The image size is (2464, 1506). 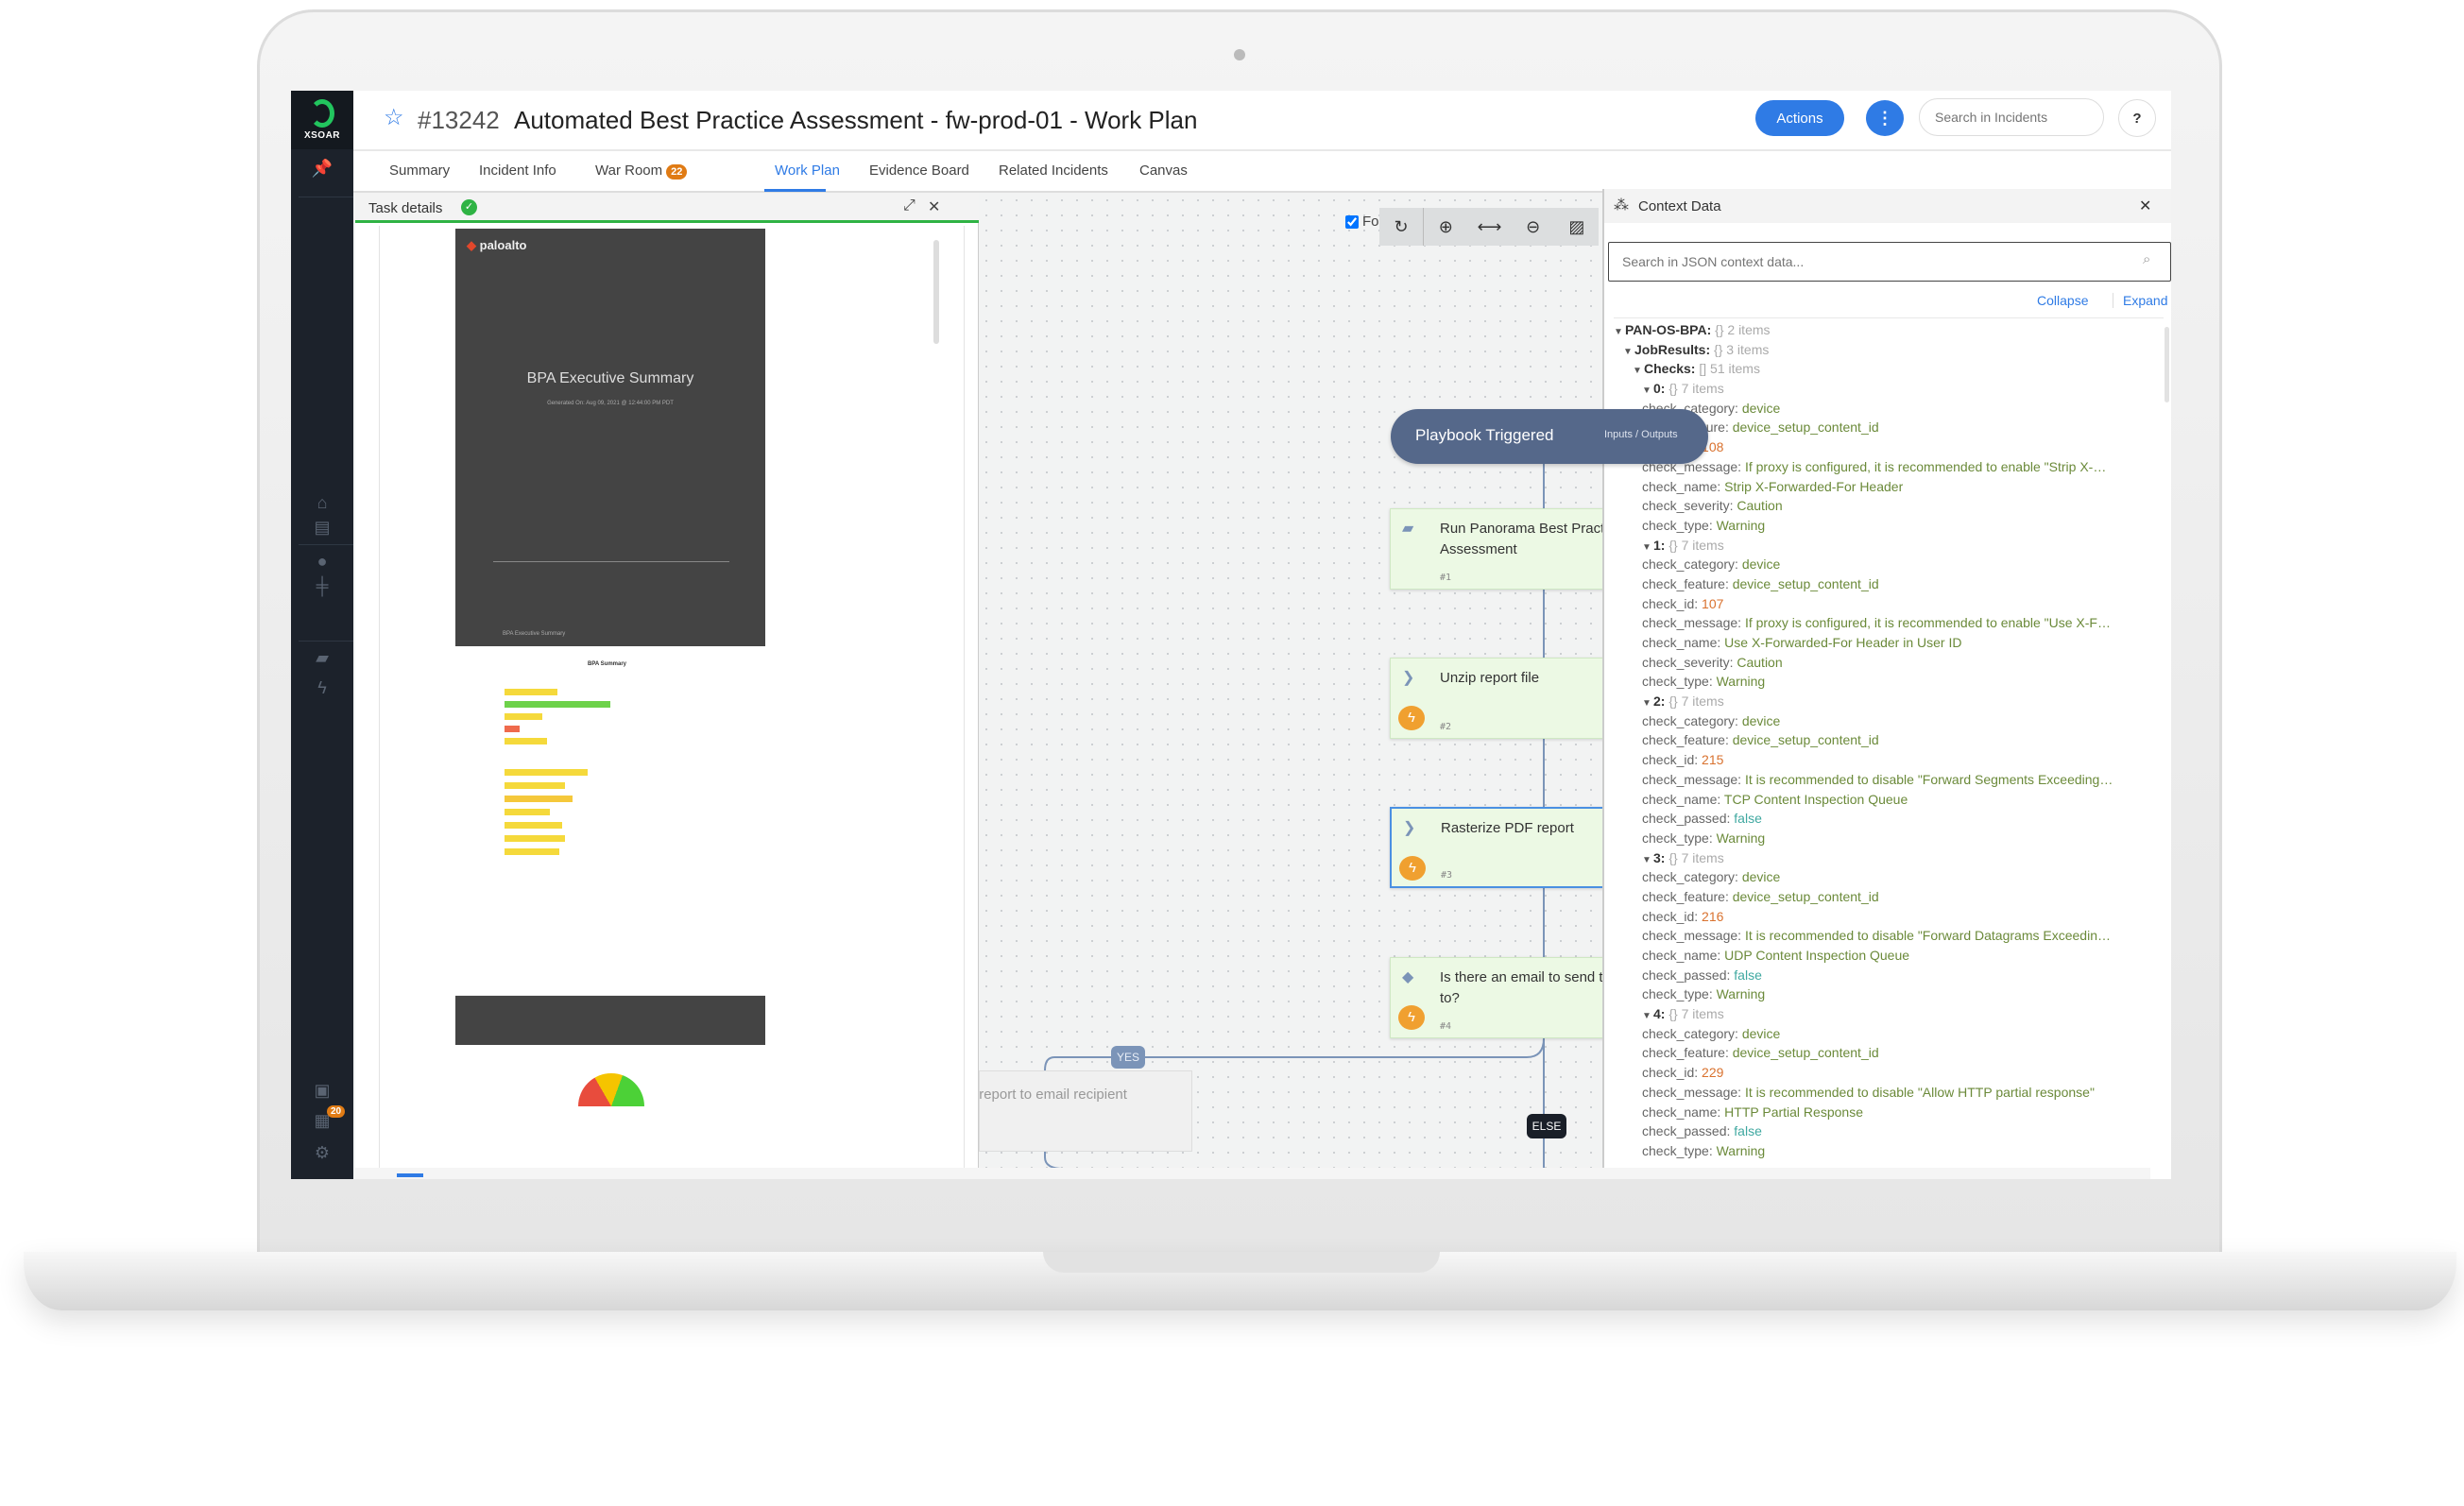 I want to click on active-tab-indicator, so click(x=795, y=190).